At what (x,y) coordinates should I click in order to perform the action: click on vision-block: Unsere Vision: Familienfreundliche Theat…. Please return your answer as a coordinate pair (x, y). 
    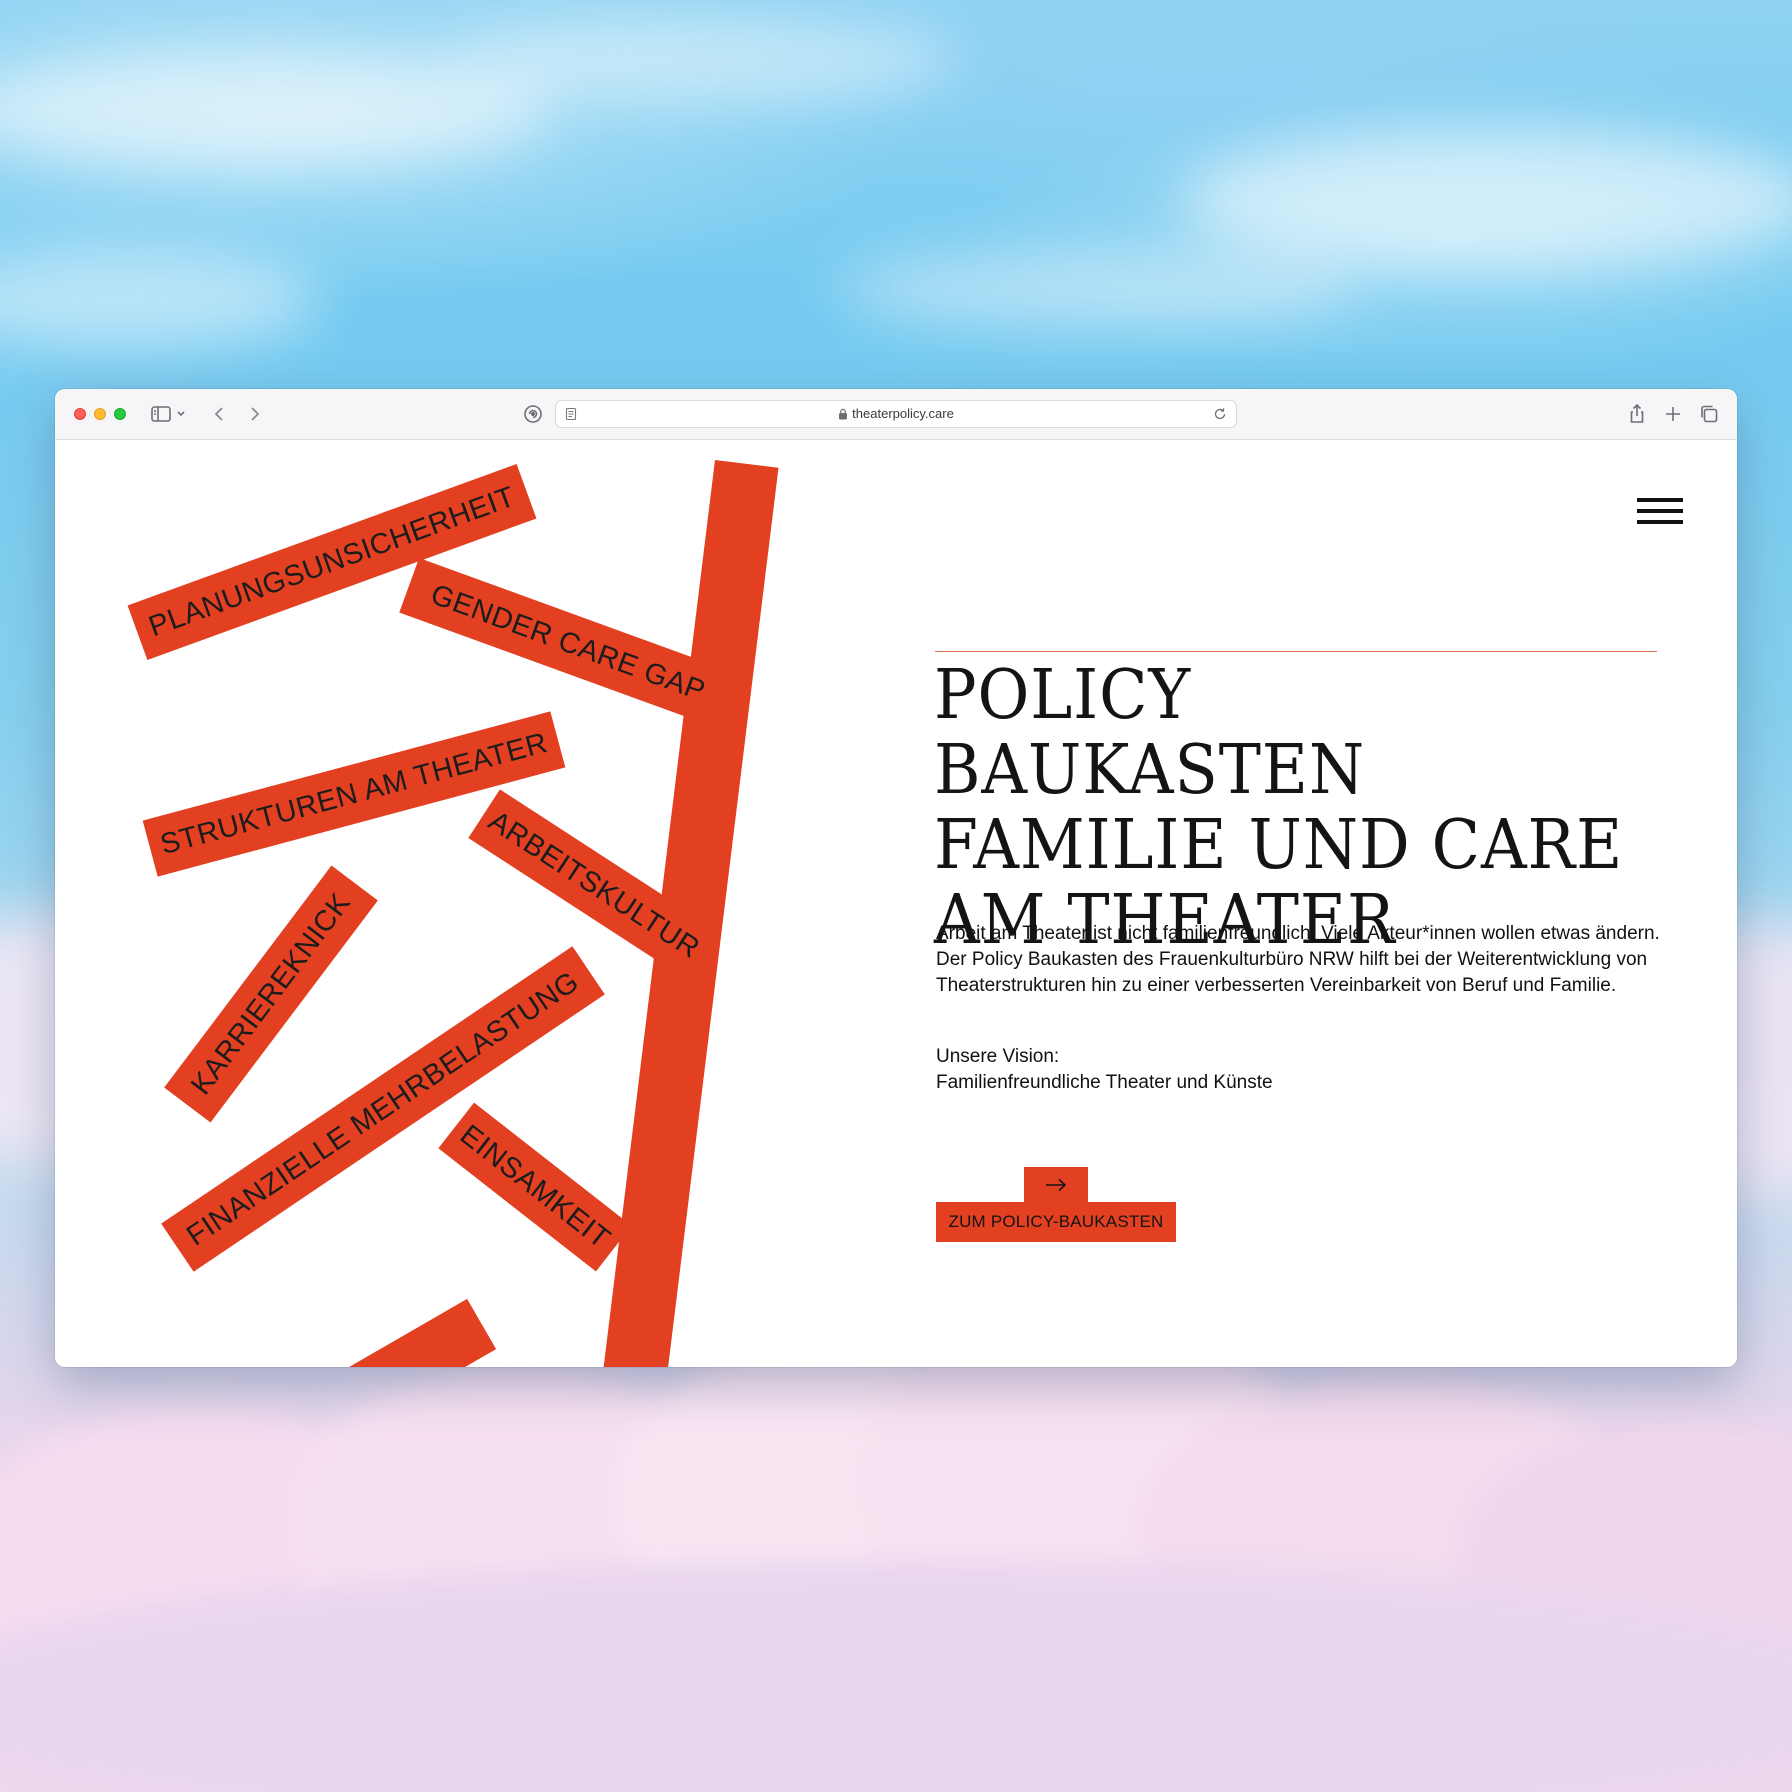
    Looking at the image, I should click on (1306, 1070).